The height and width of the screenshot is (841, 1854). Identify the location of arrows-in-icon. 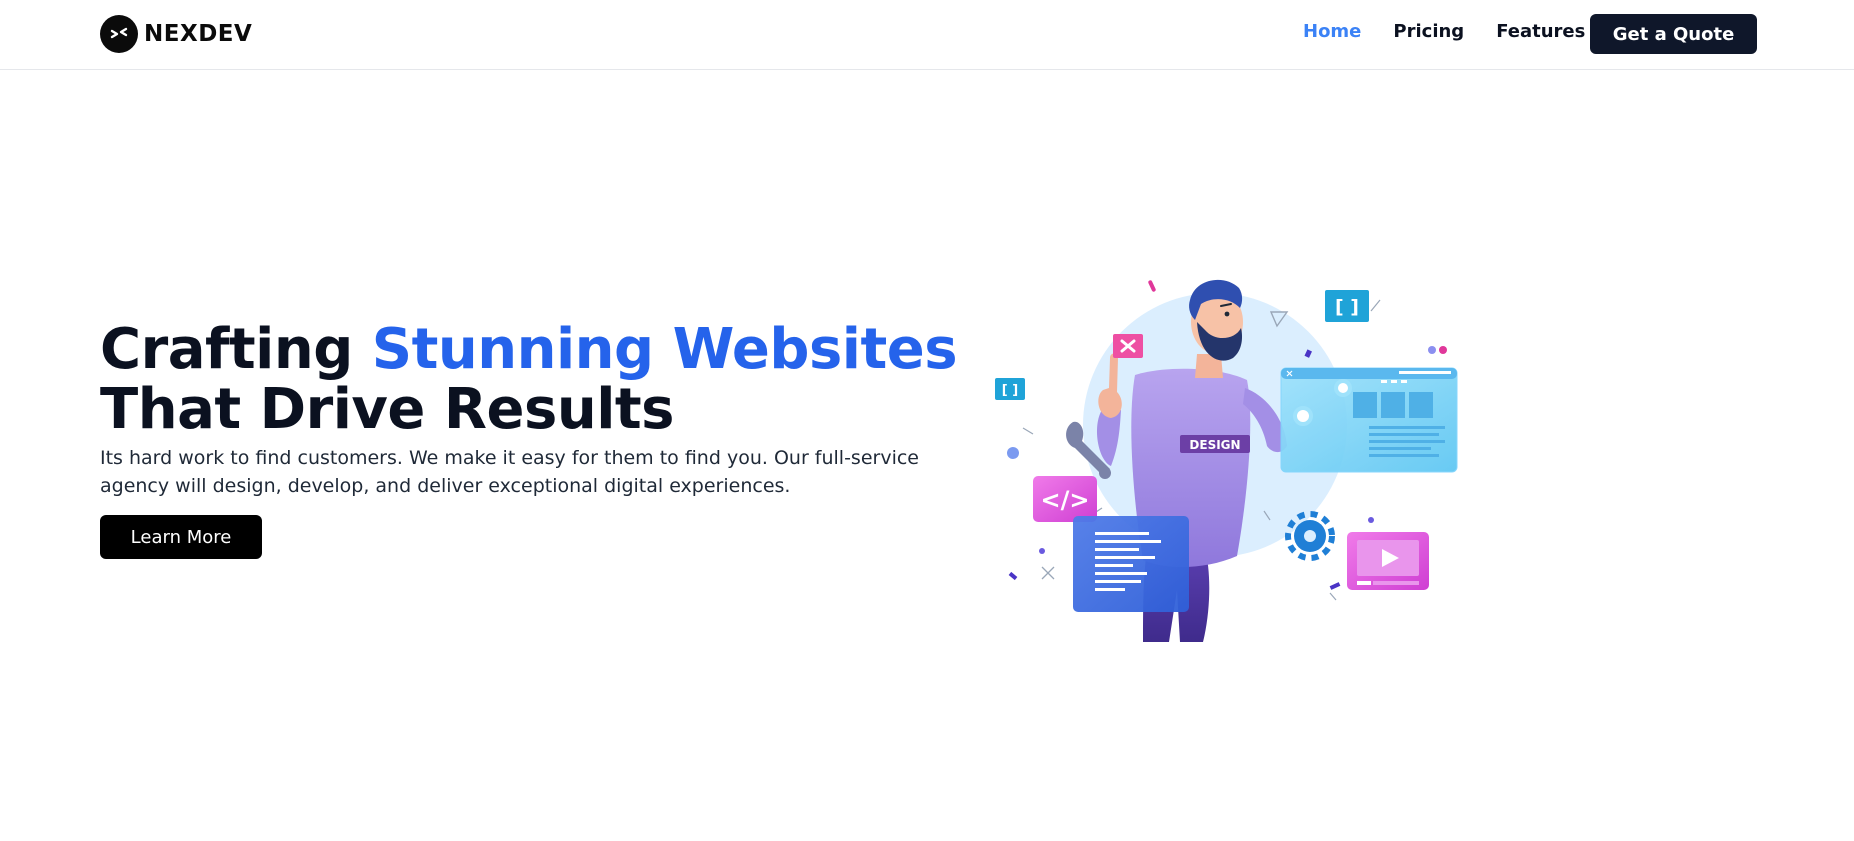
(119, 34).